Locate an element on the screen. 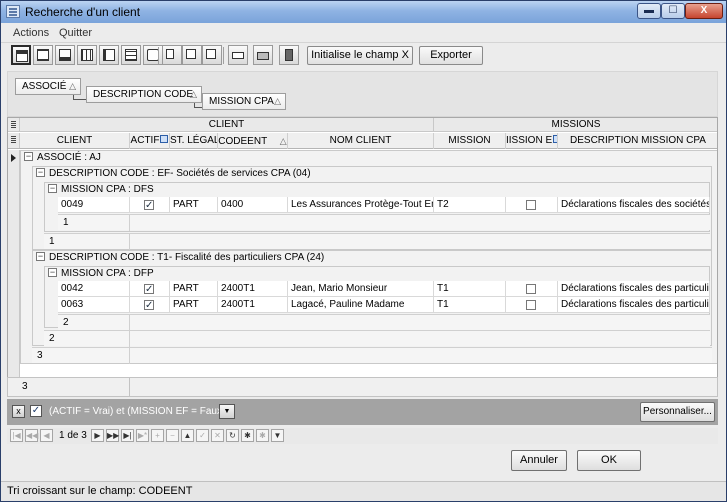  nav-refresh-icon: ↻ is located at coordinates (232, 435).